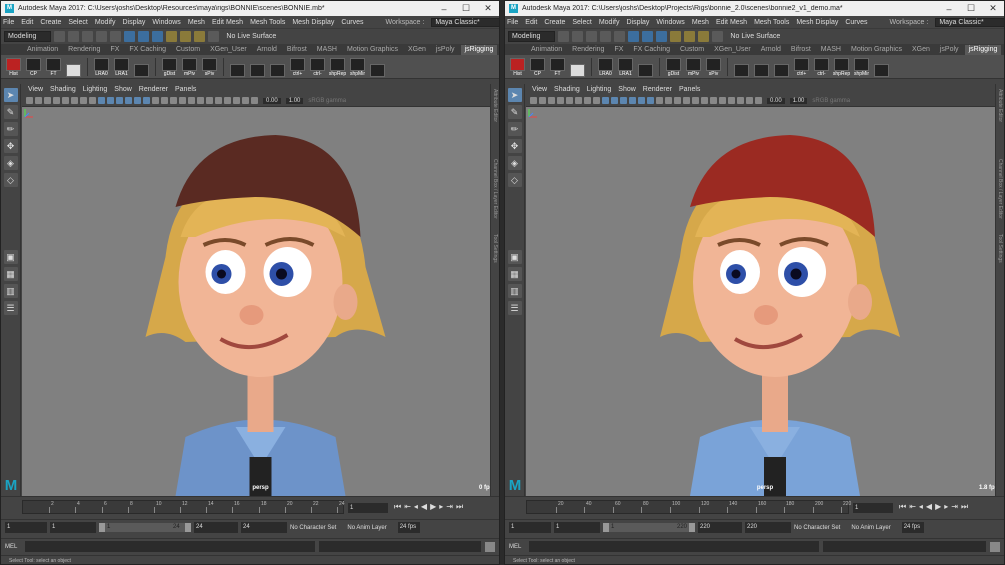 This screenshot has height=565, width=1005. Describe the element at coordinates (10, 95) in the screenshot. I see `select-tool-icon: ➤` at that location.